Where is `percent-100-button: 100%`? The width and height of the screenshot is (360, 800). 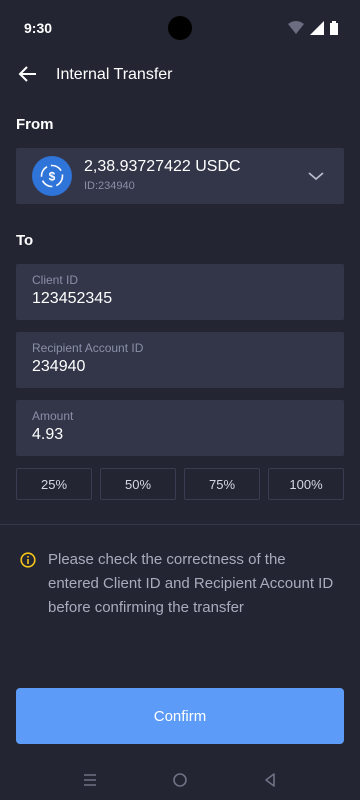
percent-100-button: 100% is located at coordinates (306, 484).